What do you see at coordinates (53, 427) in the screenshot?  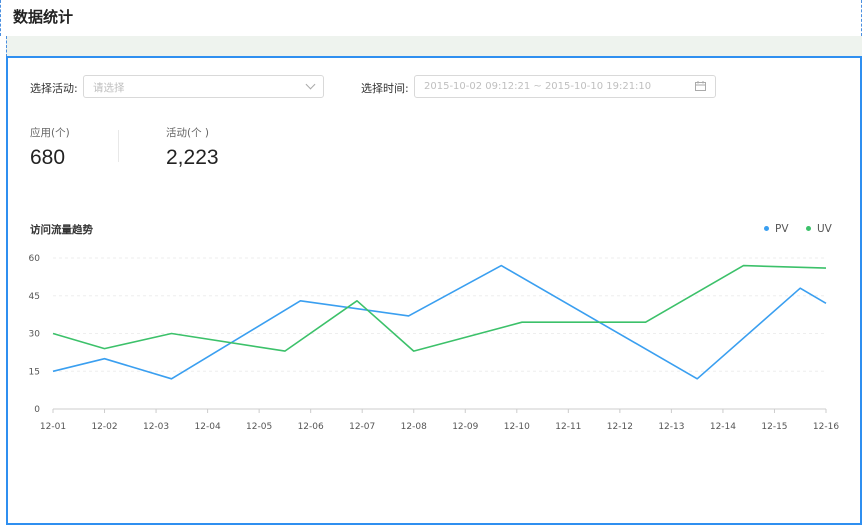 I see `x-tick-label: 12-01` at bounding box center [53, 427].